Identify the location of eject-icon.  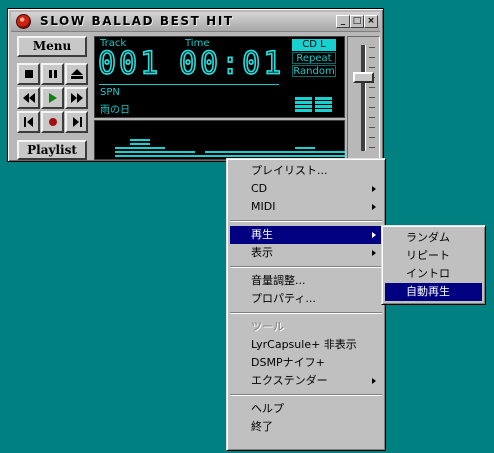
(76, 74).